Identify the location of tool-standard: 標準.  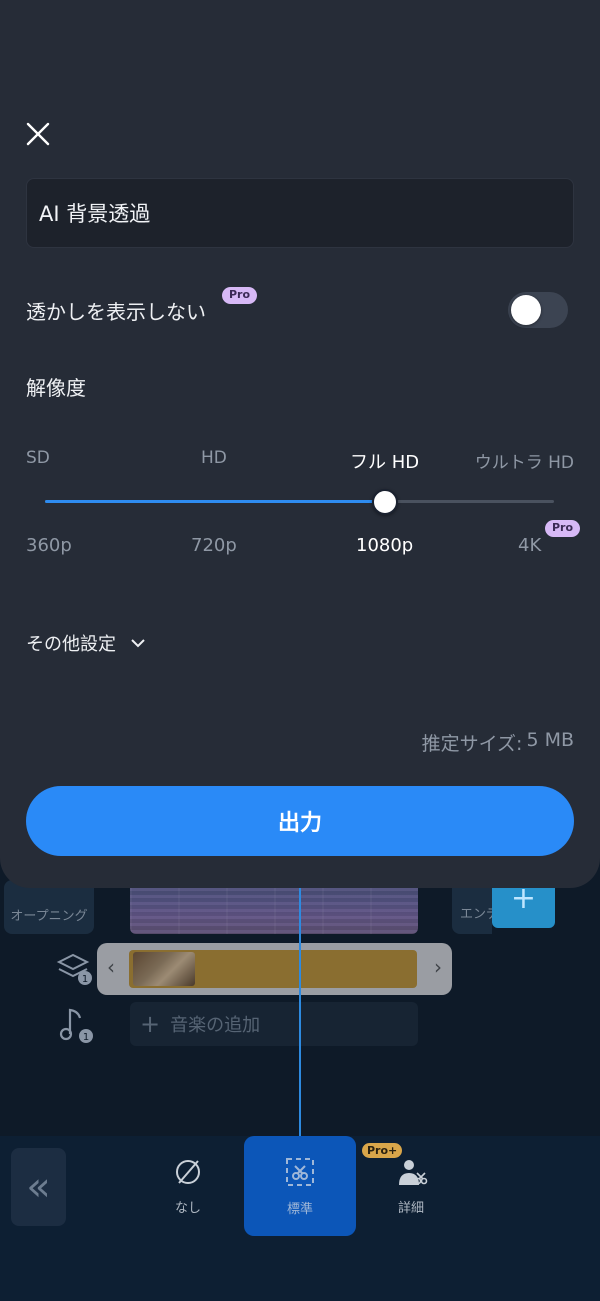
(300, 1186).